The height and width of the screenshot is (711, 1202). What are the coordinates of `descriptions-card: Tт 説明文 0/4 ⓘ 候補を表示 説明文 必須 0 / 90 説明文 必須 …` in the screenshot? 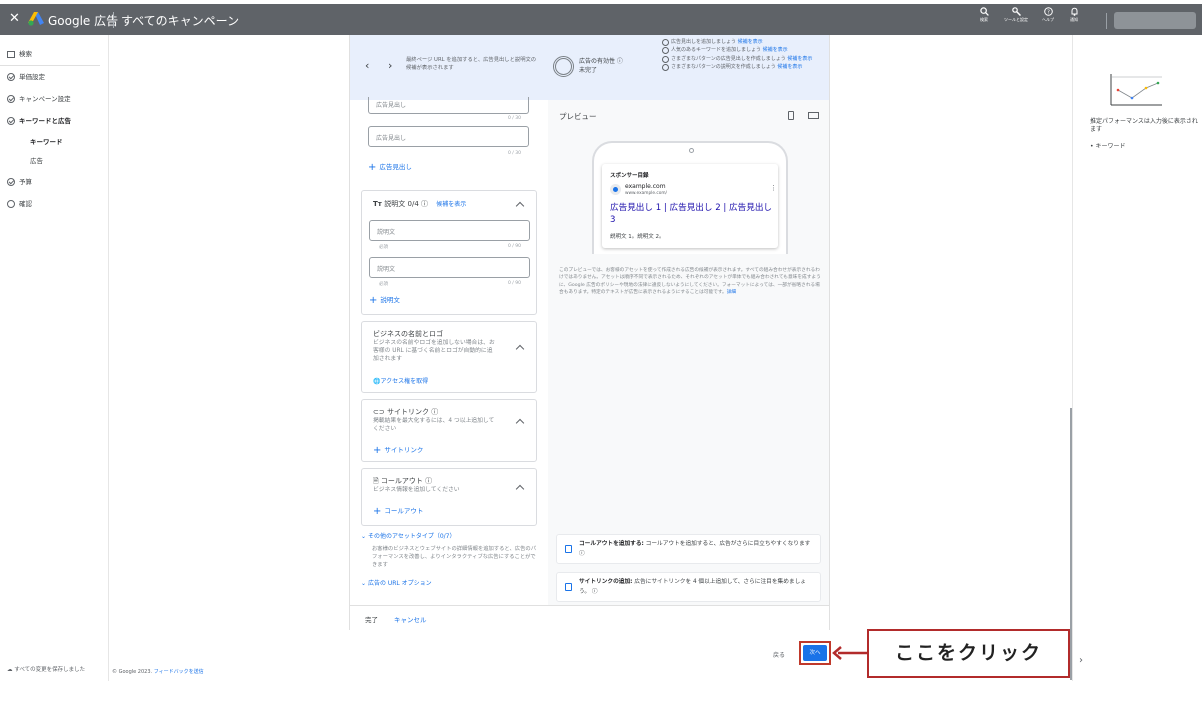 It's located at (449, 252).